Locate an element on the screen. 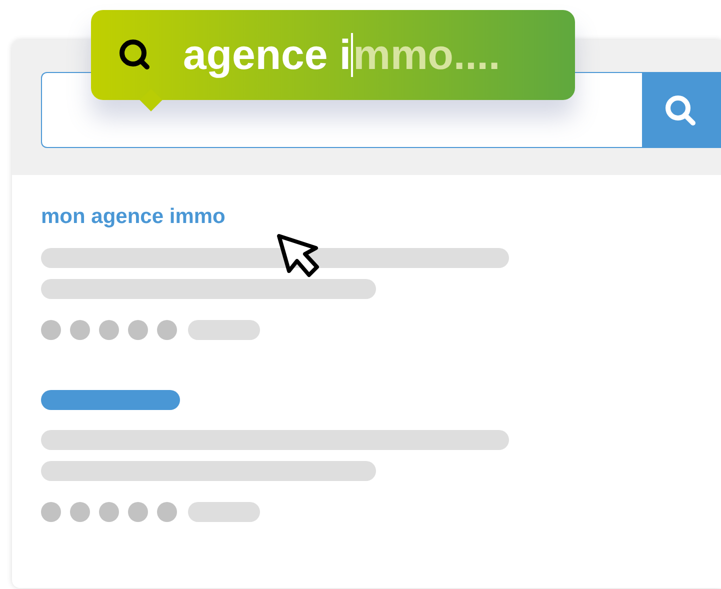 The width and height of the screenshot is (721, 589). result-title-link: mon agence immo is located at coordinates (133, 217).